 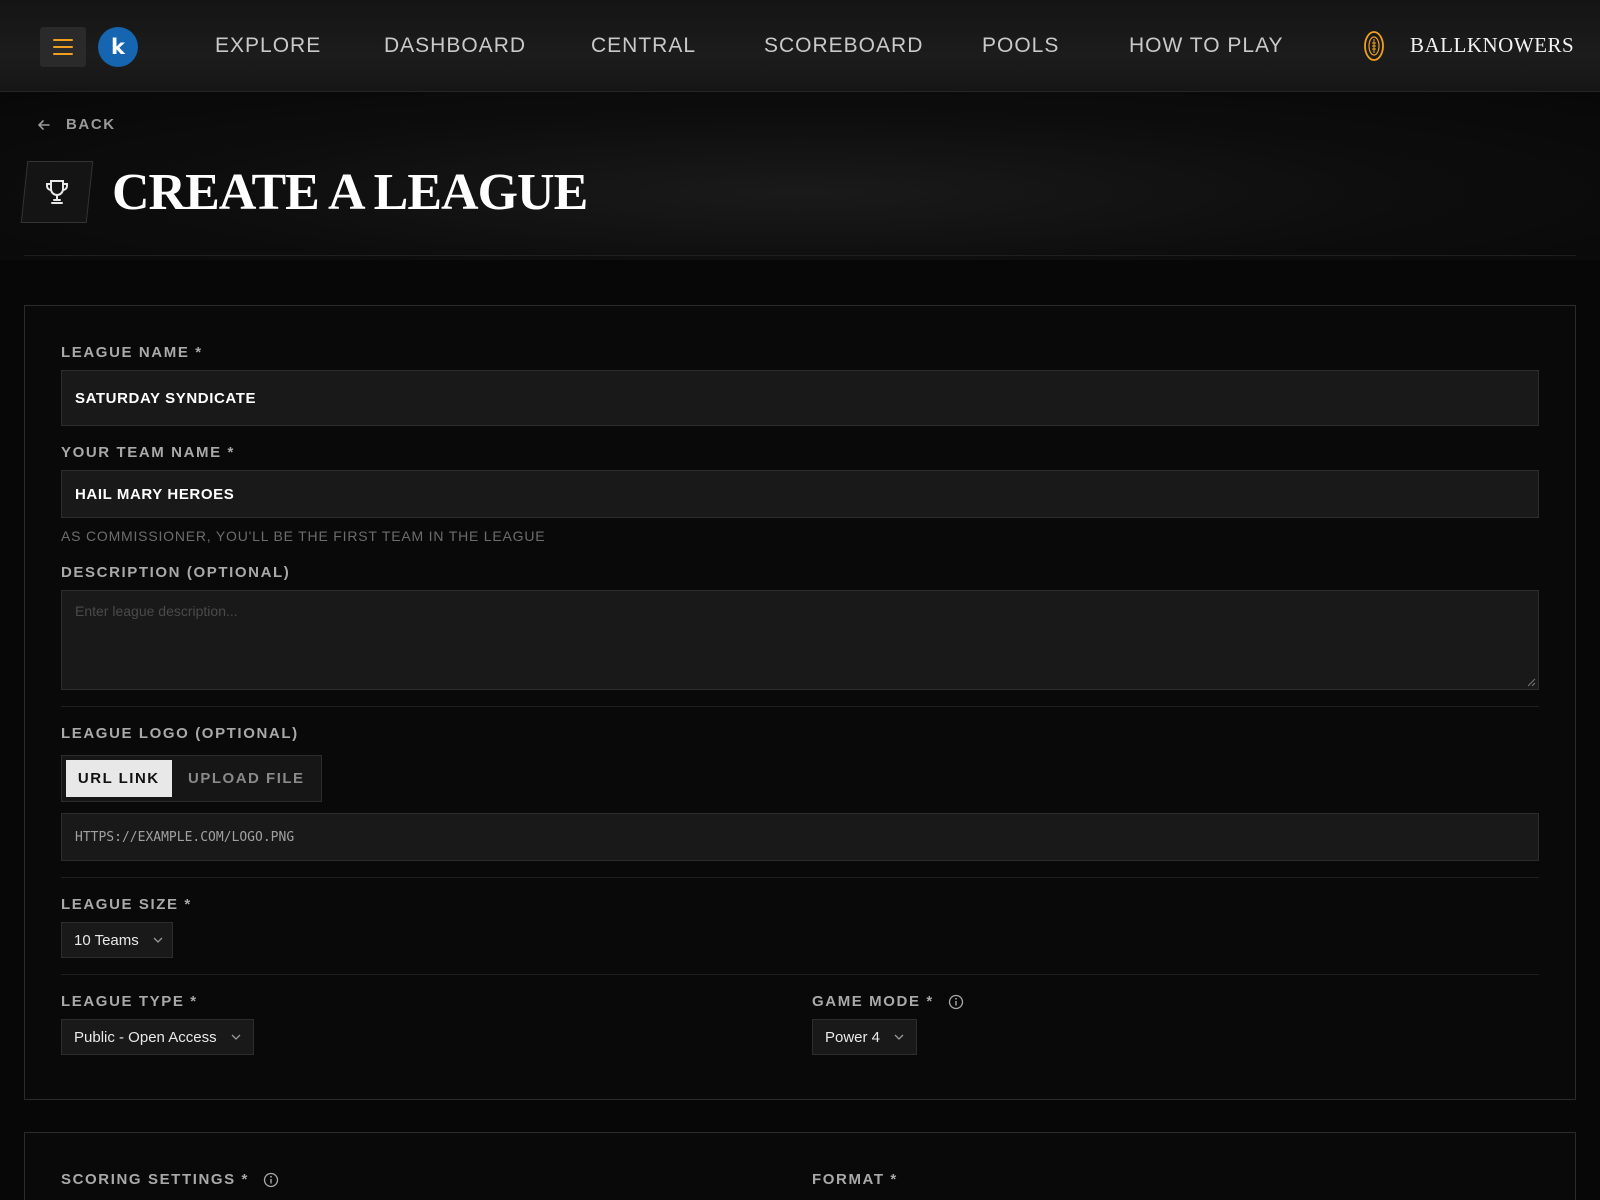 What do you see at coordinates (180, 733) in the screenshot?
I see `logo-label: LEAGUE LOGO (OPTIONAL)` at bounding box center [180, 733].